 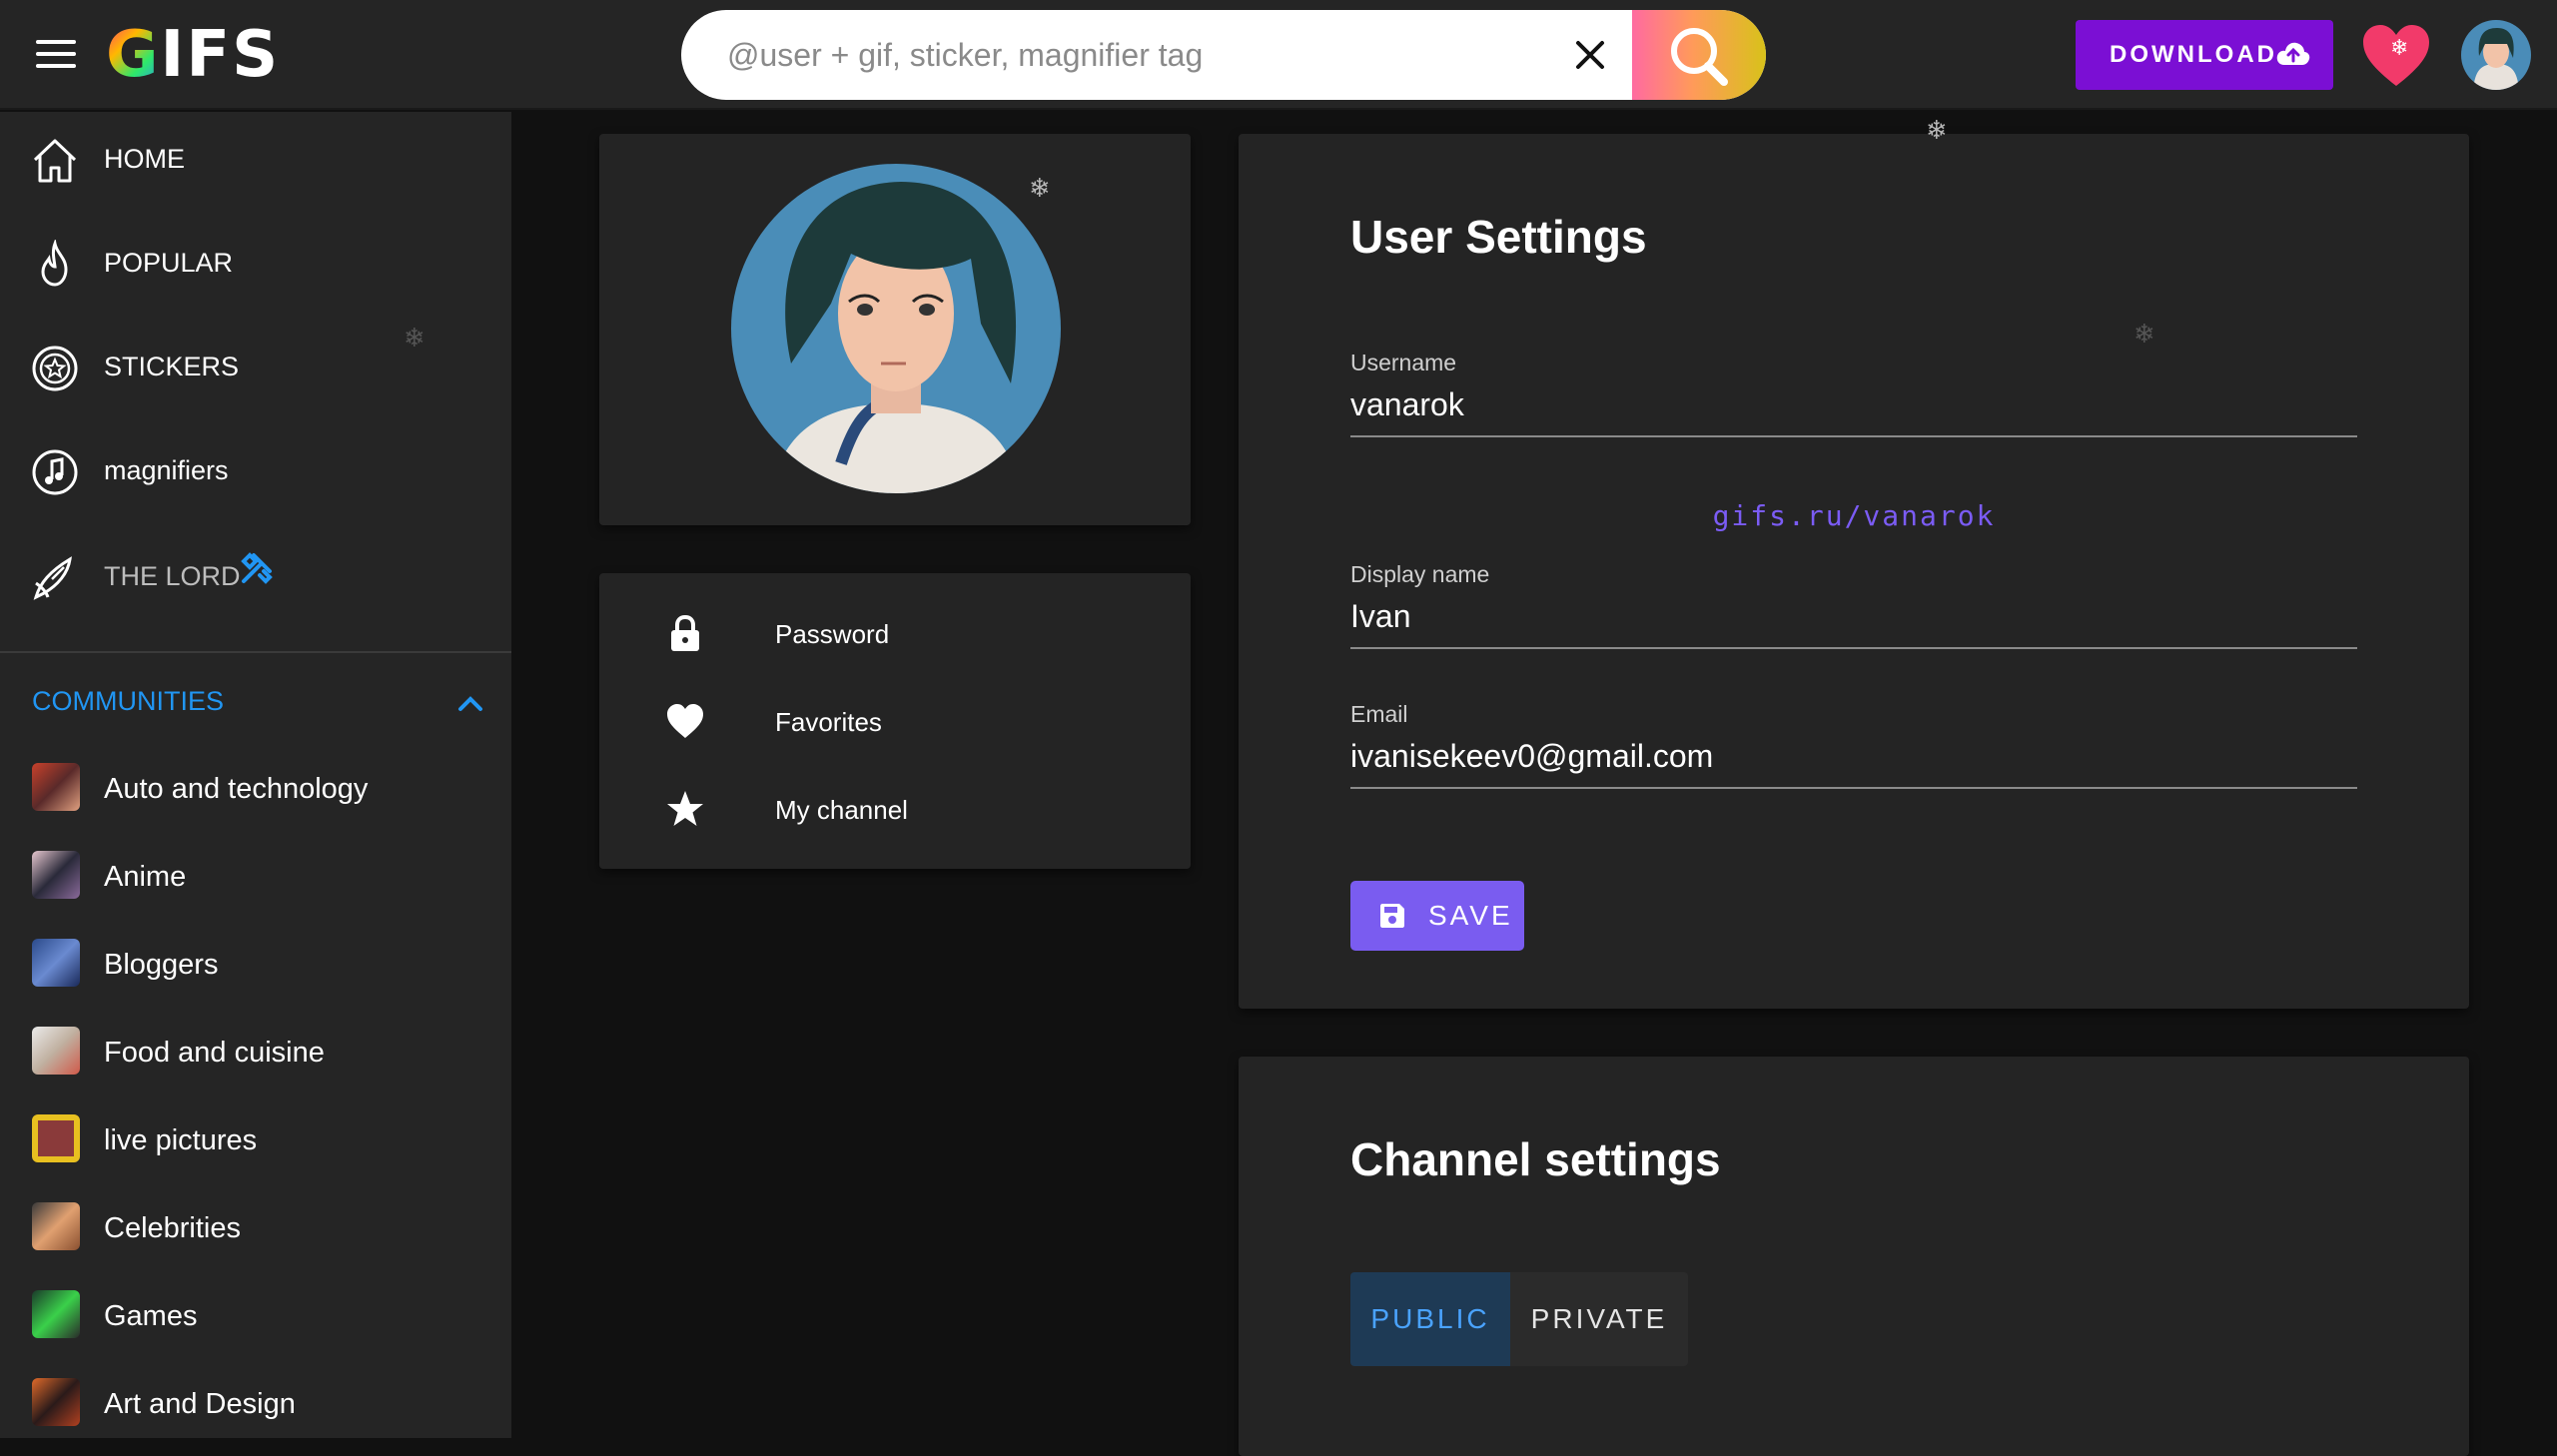 What do you see at coordinates (832, 634) in the screenshot?
I see `menu-item-label: Password` at bounding box center [832, 634].